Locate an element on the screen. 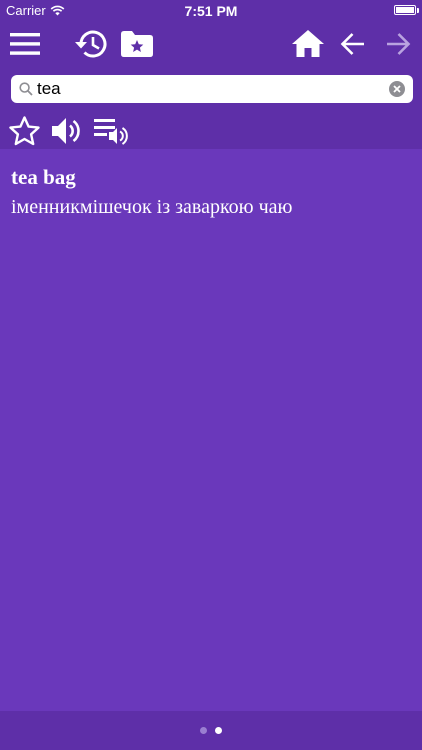 This screenshot has width=422, height=750. status-time: 7:51 PM is located at coordinates (211, 11).